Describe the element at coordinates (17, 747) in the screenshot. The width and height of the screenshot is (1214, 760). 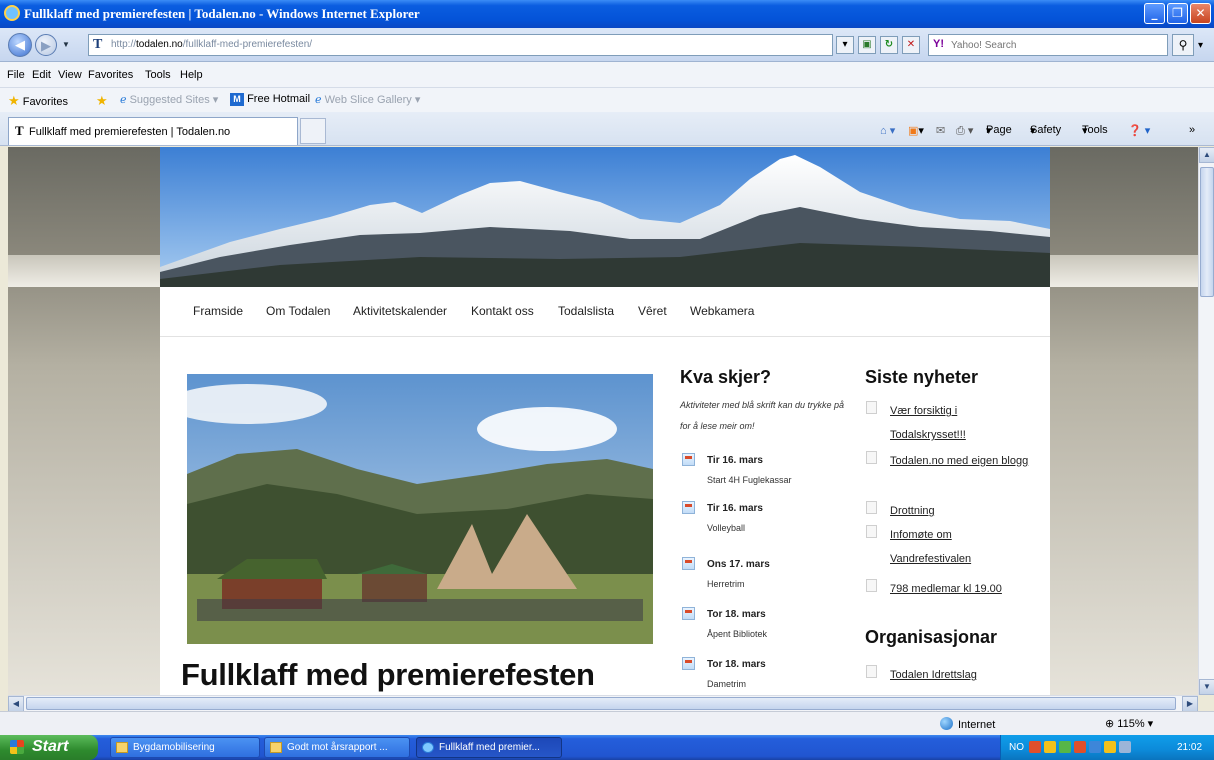
I see `windows-logo-icon` at that location.